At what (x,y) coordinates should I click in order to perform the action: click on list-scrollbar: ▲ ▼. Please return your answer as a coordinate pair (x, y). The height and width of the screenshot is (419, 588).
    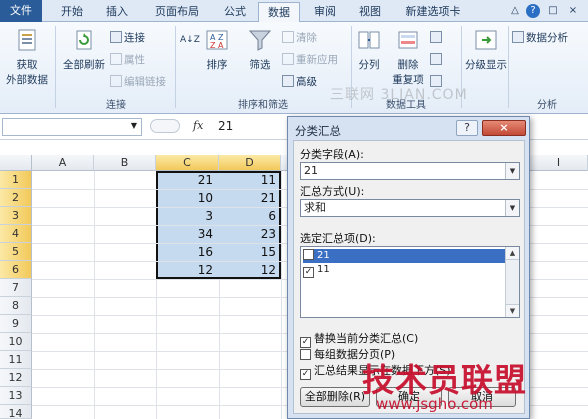
    Looking at the image, I should click on (512, 282).